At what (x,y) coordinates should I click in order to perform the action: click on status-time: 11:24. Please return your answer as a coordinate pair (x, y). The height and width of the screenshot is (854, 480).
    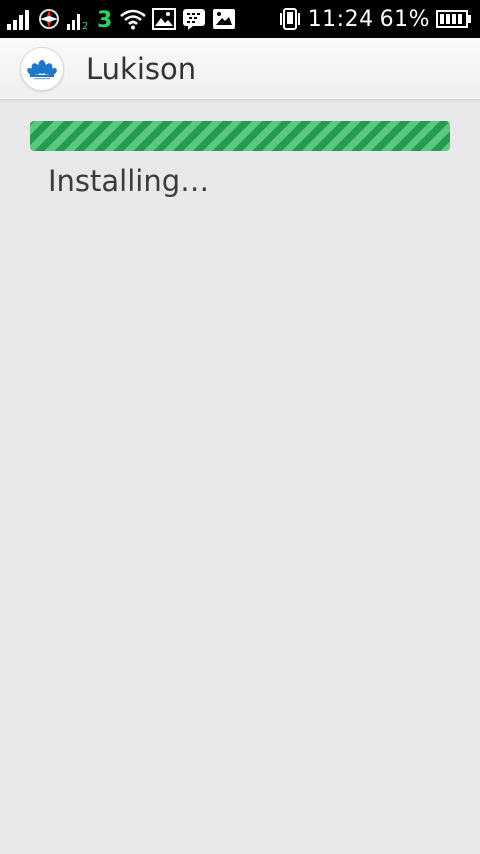
    Looking at the image, I should click on (340, 19).